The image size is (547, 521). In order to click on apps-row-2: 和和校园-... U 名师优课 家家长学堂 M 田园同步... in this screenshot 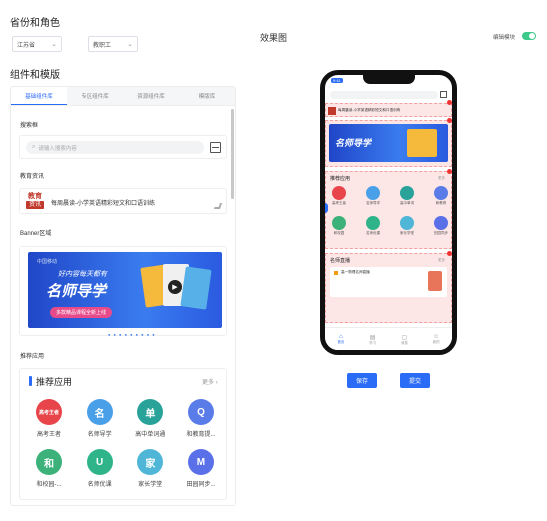, I will do `click(125, 468)`.